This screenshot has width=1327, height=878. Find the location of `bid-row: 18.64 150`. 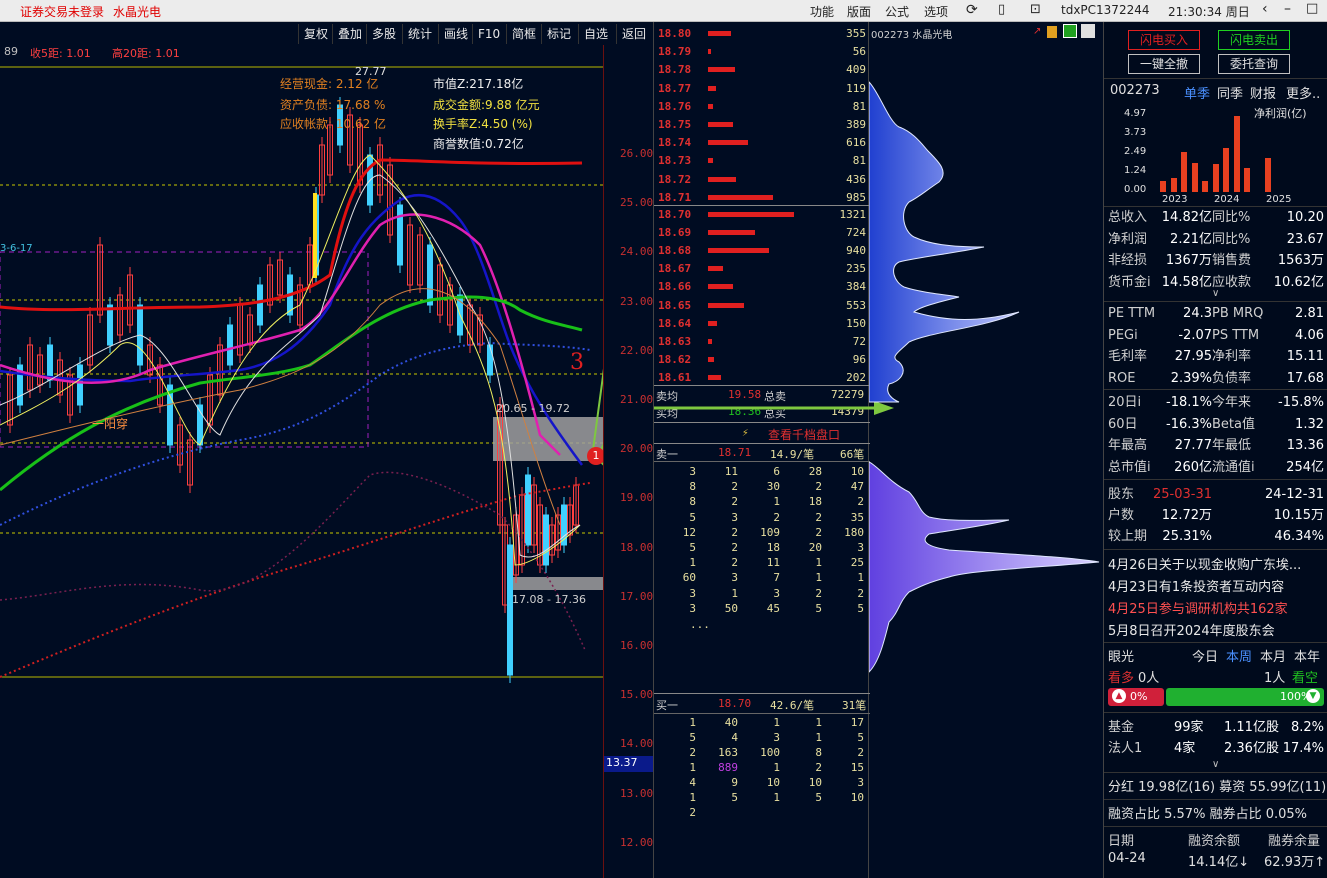

bid-row: 18.64 150 is located at coordinates (762, 324).